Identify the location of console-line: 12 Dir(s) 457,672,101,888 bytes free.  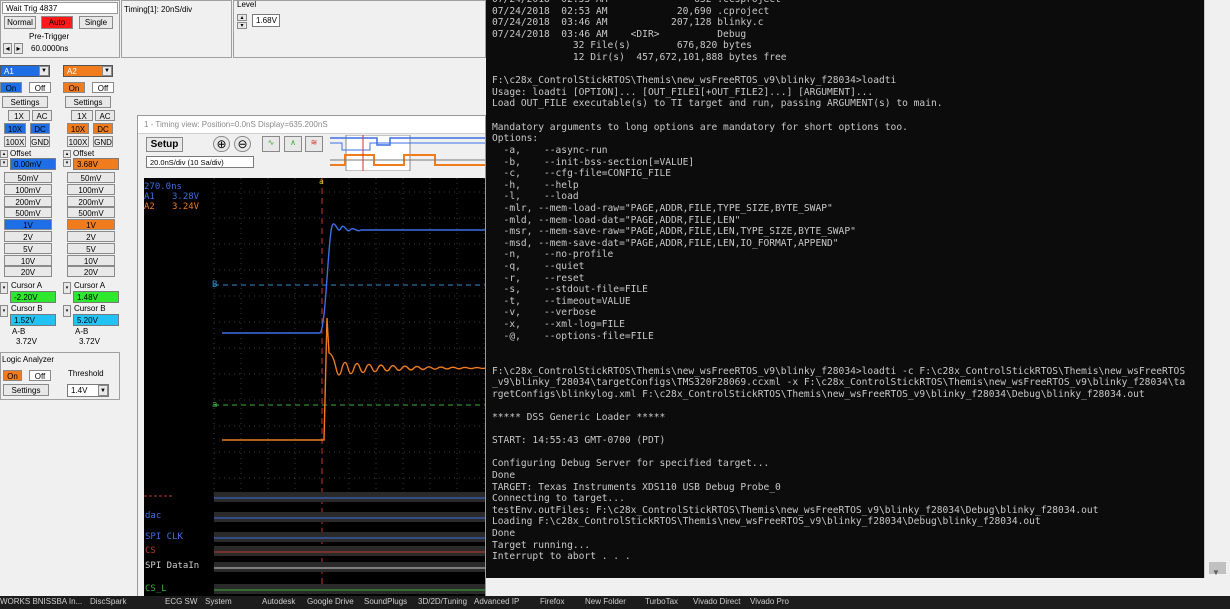
(639, 58).